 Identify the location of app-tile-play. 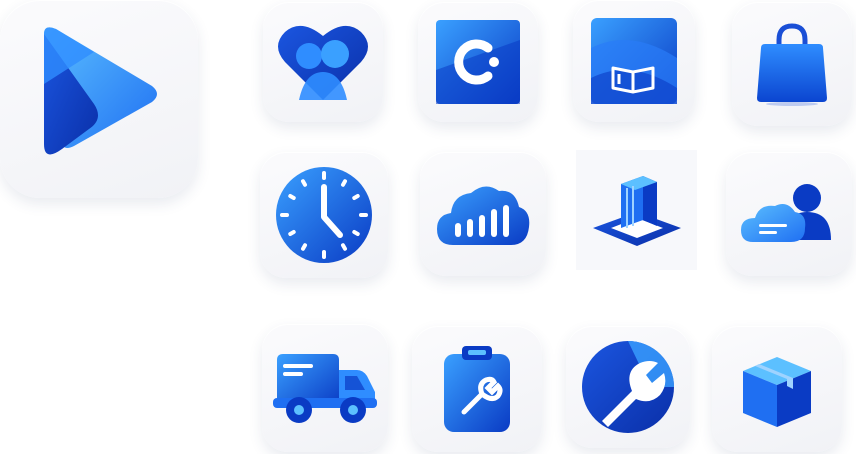
(99, 99).